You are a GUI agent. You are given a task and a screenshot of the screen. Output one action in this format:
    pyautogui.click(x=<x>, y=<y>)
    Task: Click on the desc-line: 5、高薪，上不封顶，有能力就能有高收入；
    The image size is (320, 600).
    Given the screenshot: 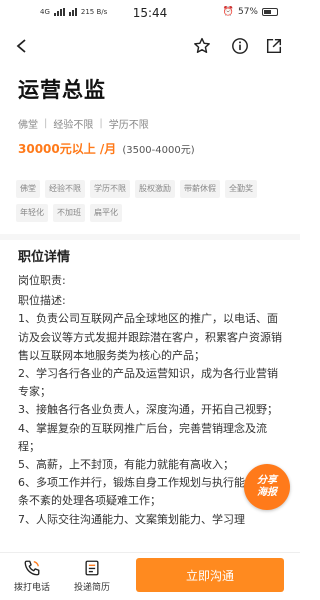 What is the action you would take?
    pyautogui.click(x=126, y=465)
    